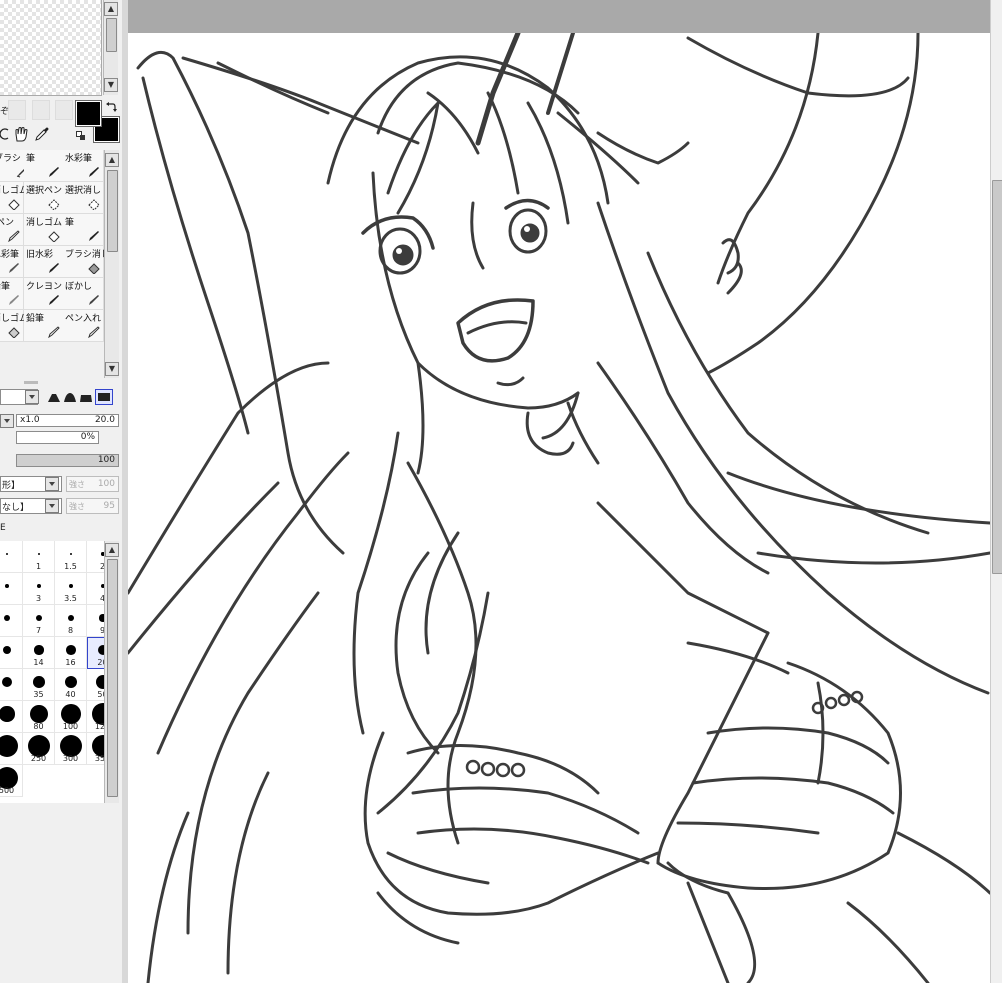 The height and width of the screenshot is (983, 1002). What do you see at coordinates (44, 262) in the screenshot?
I see `tool-slot: 旧水彩` at bounding box center [44, 262].